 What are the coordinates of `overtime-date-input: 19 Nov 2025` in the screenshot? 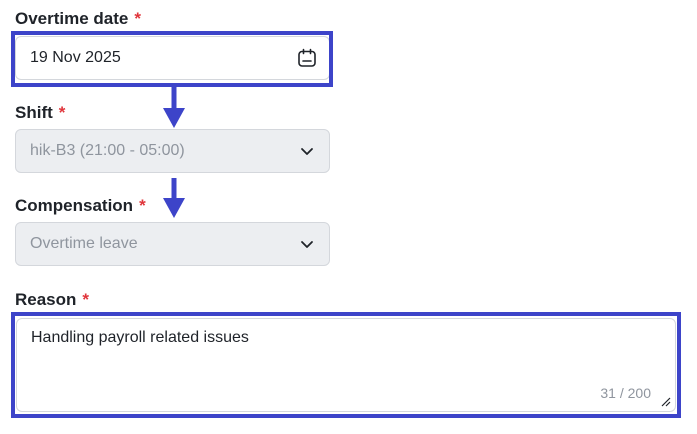 It's located at (172, 58).